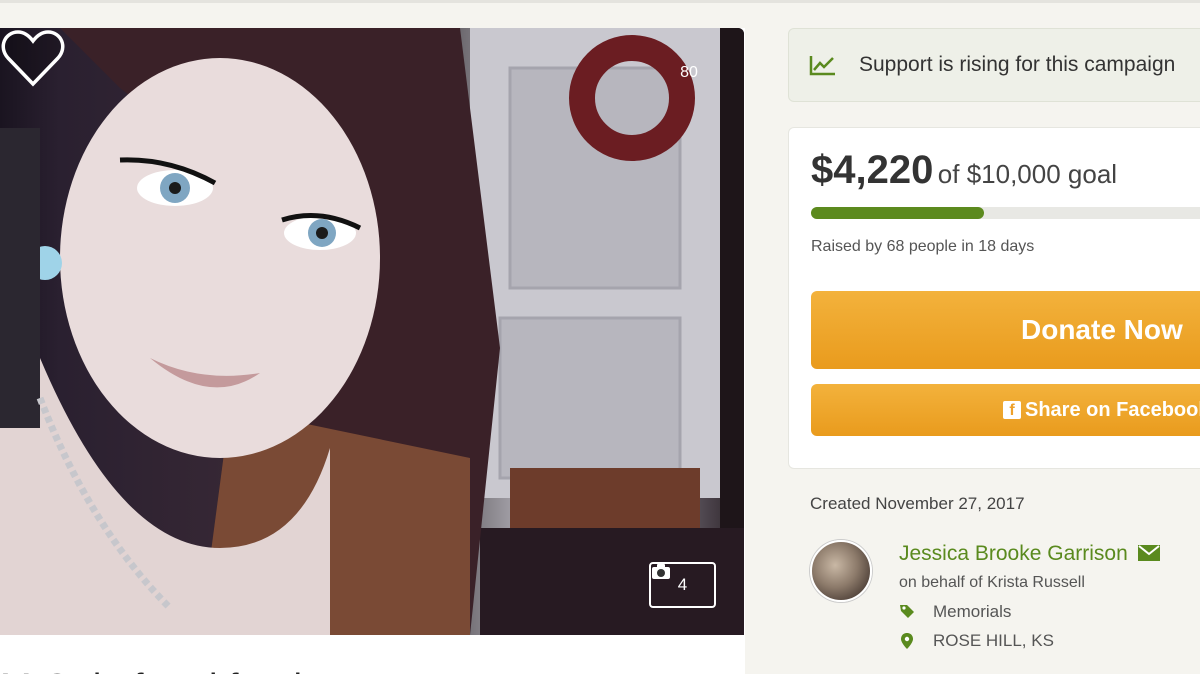 This screenshot has height=674, width=1200. I want to click on amount-raised: $4,220, so click(872, 170).